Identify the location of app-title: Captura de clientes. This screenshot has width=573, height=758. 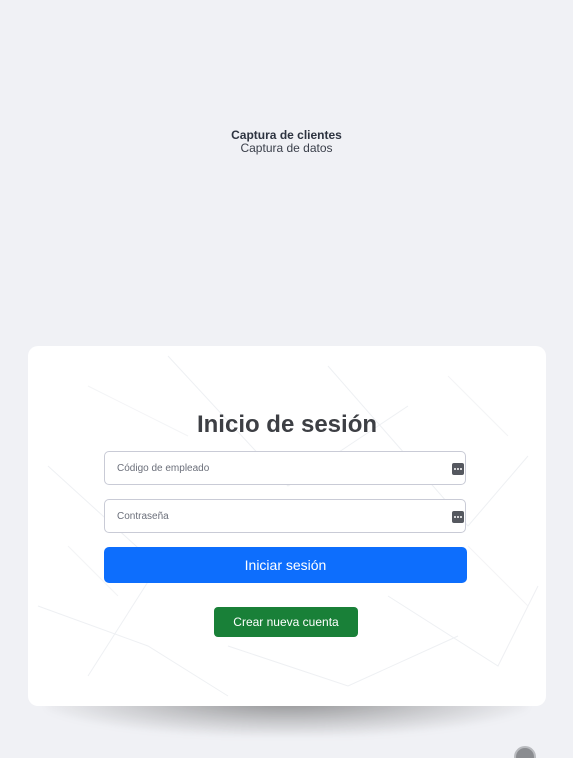
(286, 135).